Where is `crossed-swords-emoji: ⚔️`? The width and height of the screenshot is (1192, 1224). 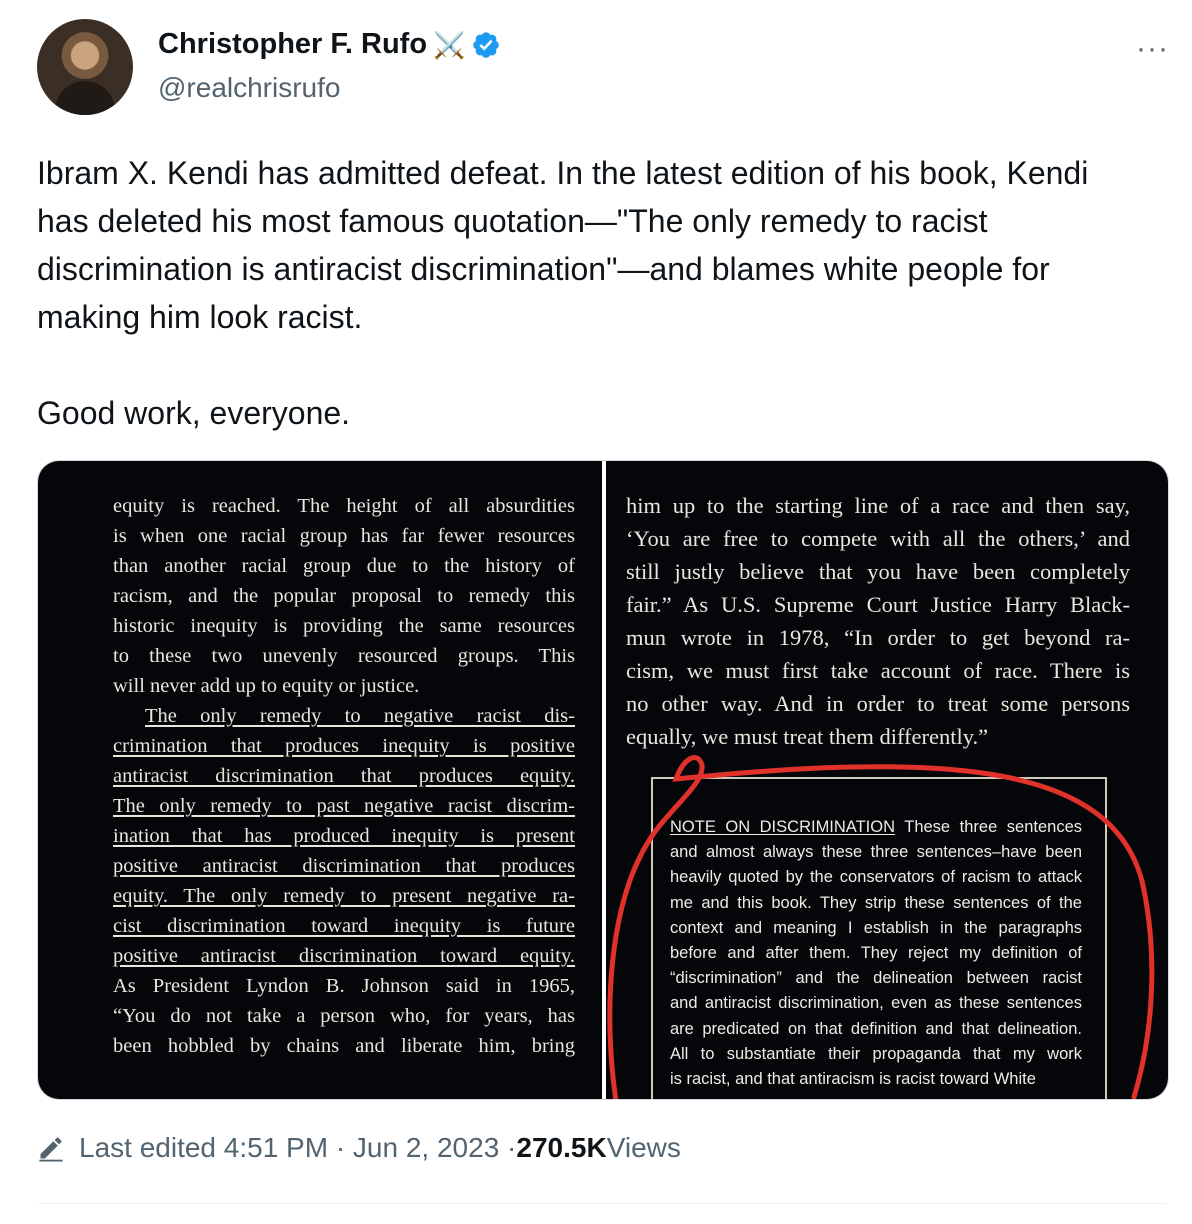 crossed-swords-emoji: ⚔️ is located at coordinates (449, 44).